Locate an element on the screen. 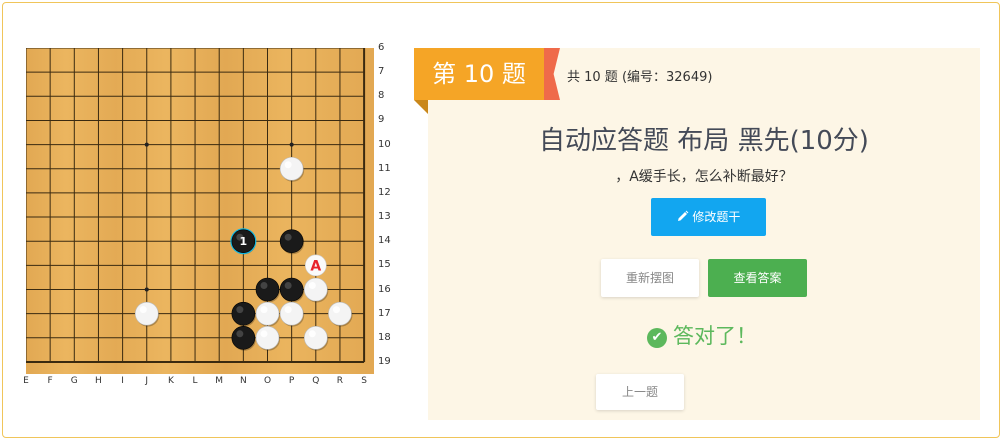 The width and height of the screenshot is (1004, 442). row-label: 14 is located at coordinates (384, 241).